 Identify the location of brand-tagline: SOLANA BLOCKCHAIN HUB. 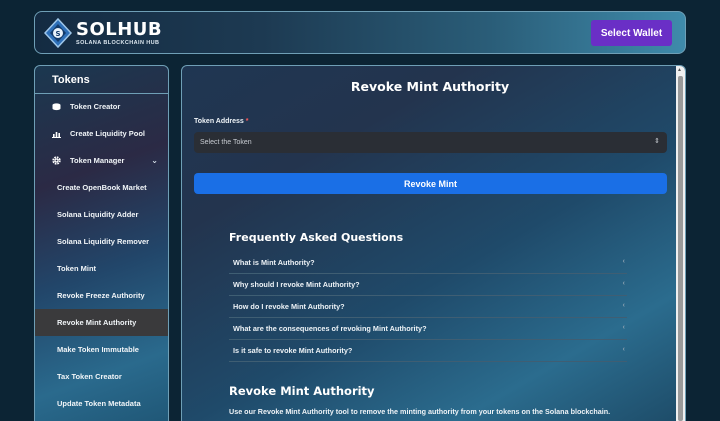
(118, 43).